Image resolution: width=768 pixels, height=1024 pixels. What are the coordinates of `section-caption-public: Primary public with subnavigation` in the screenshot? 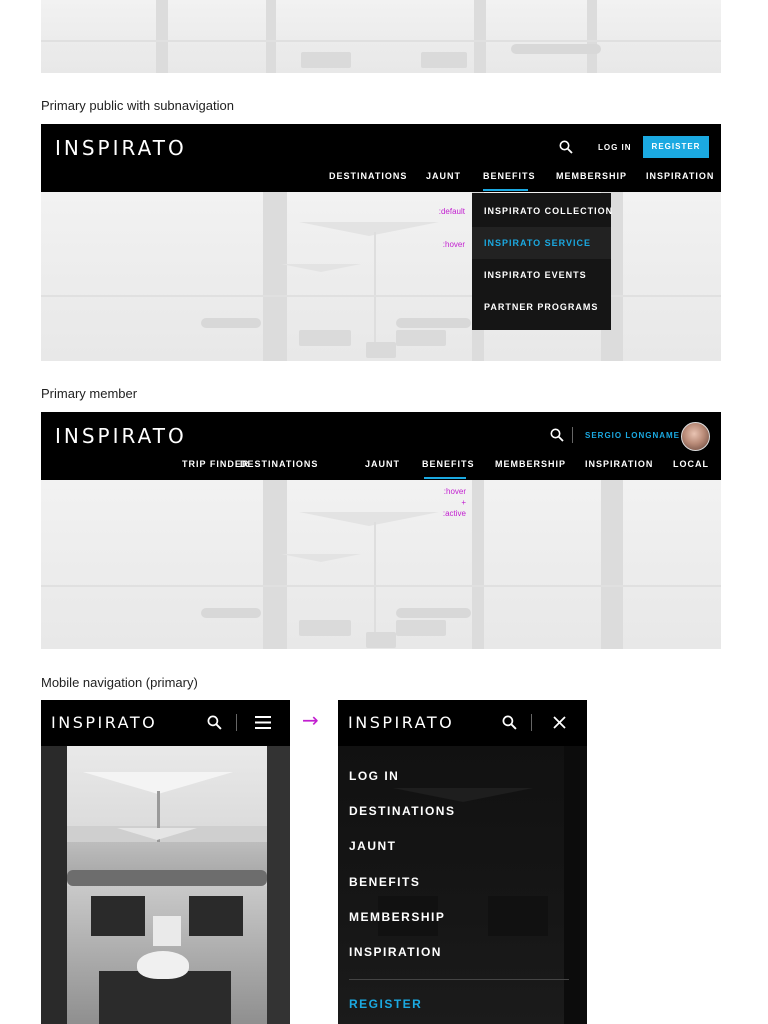 It's located at (137, 105).